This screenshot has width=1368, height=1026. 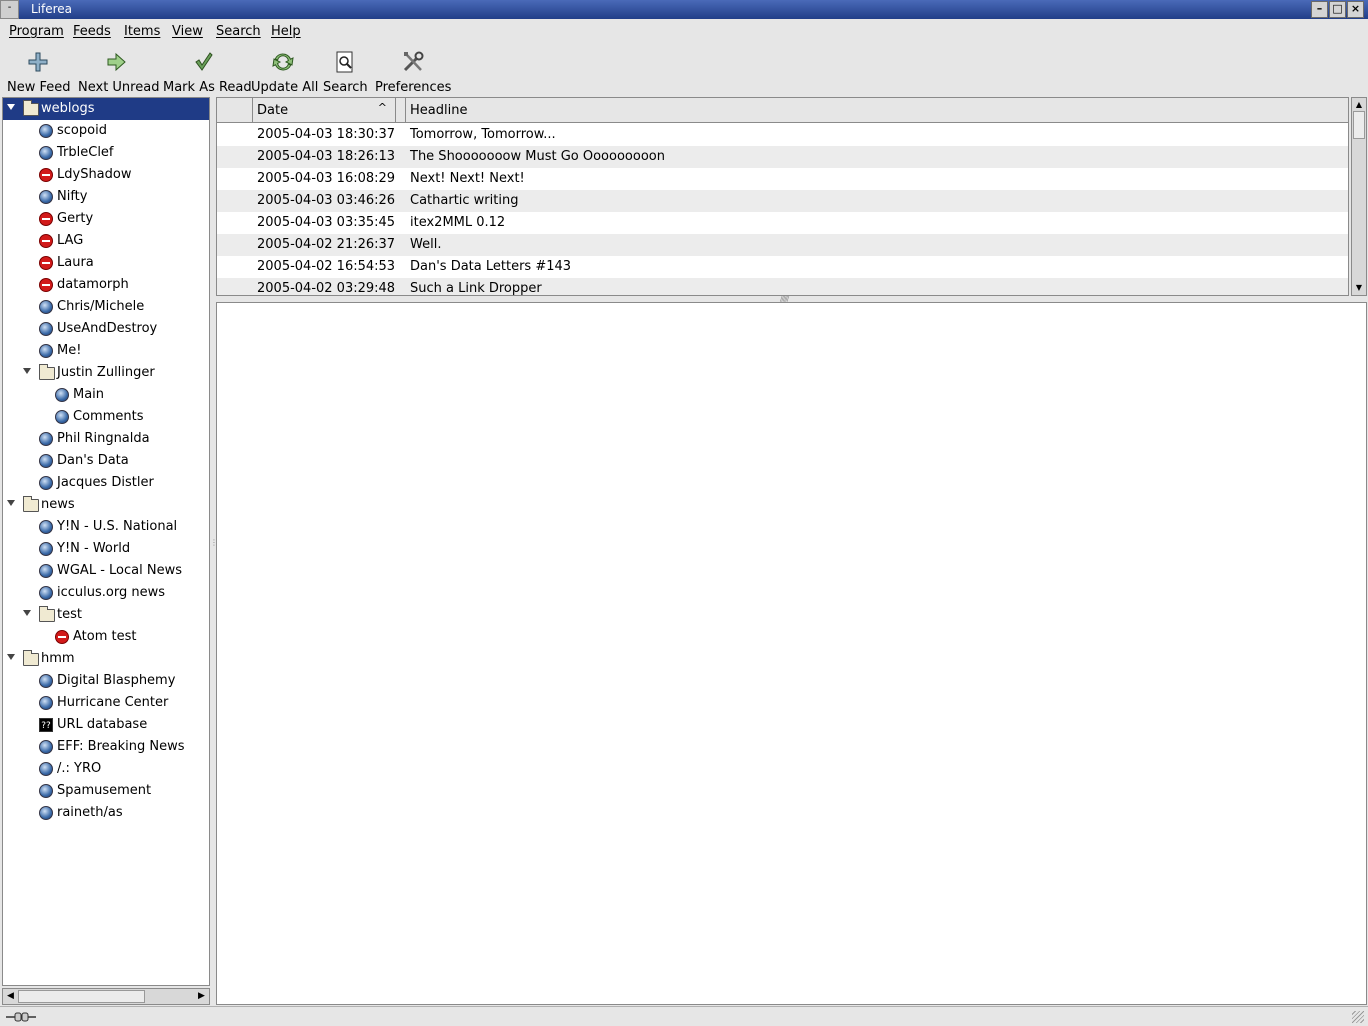 What do you see at coordinates (782, 223) in the screenshot?
I see `item-row: 2005-04-03 03:35:45 itex2MML 0.12` at bounding box center [782, 223].